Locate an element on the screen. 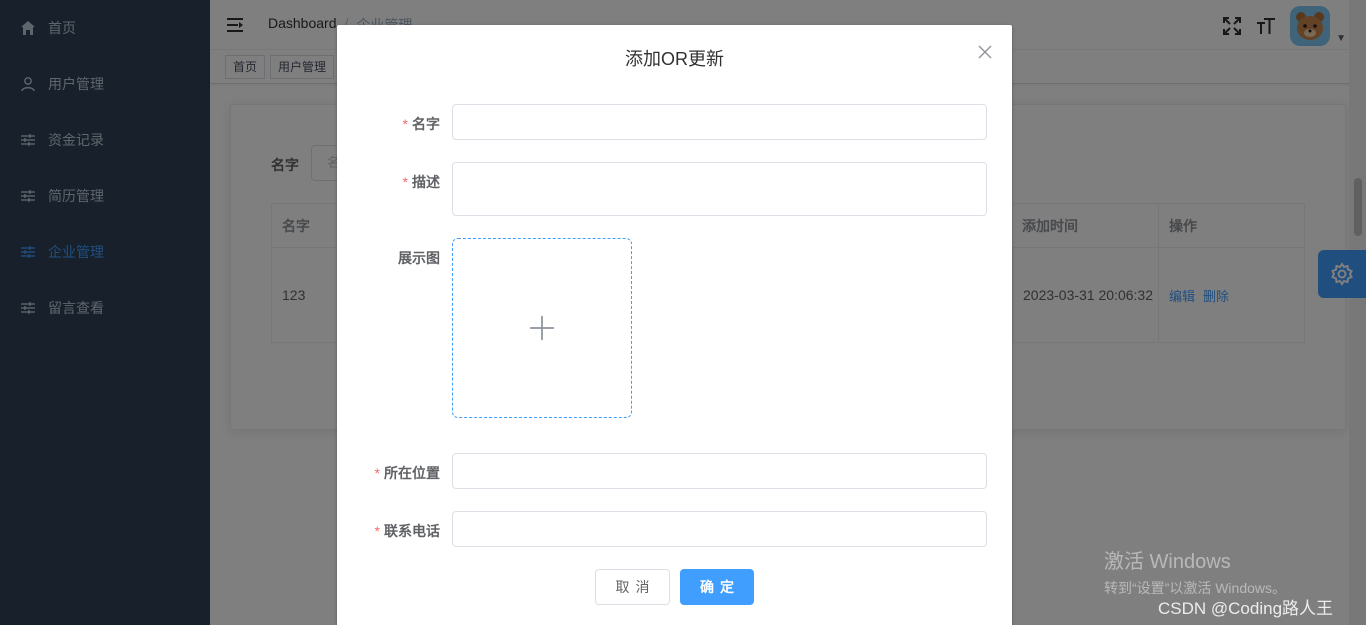 The image size is (1366, 625). csdn-watermark: CSDN @Coding路人王 is located at coordinates (1246, 608).